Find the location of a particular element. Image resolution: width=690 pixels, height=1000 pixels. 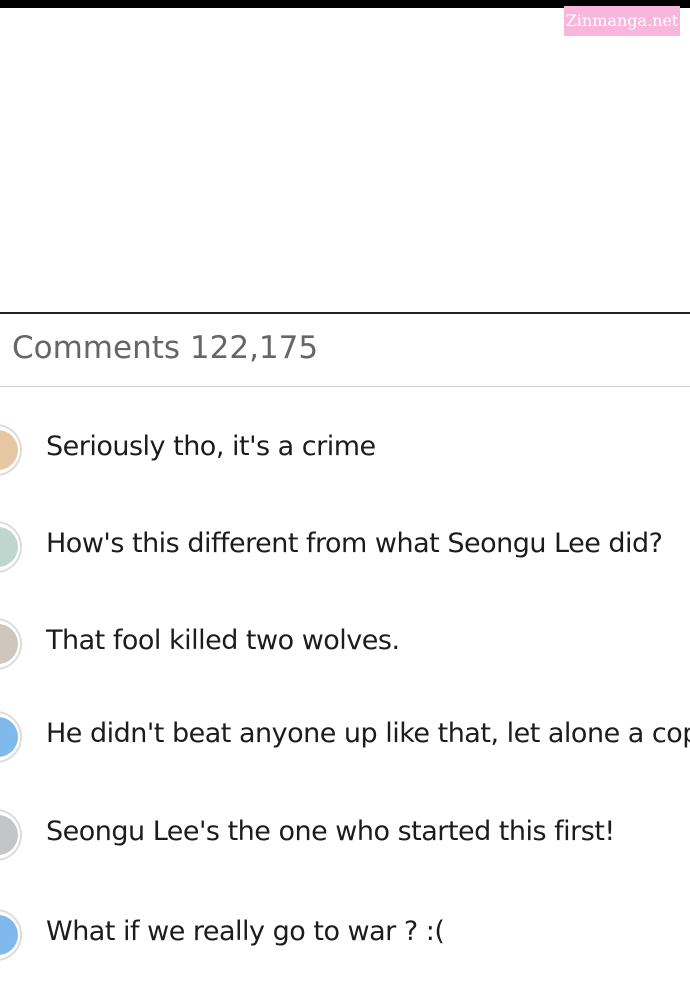

header-divider is located at coordinates (345, 386).